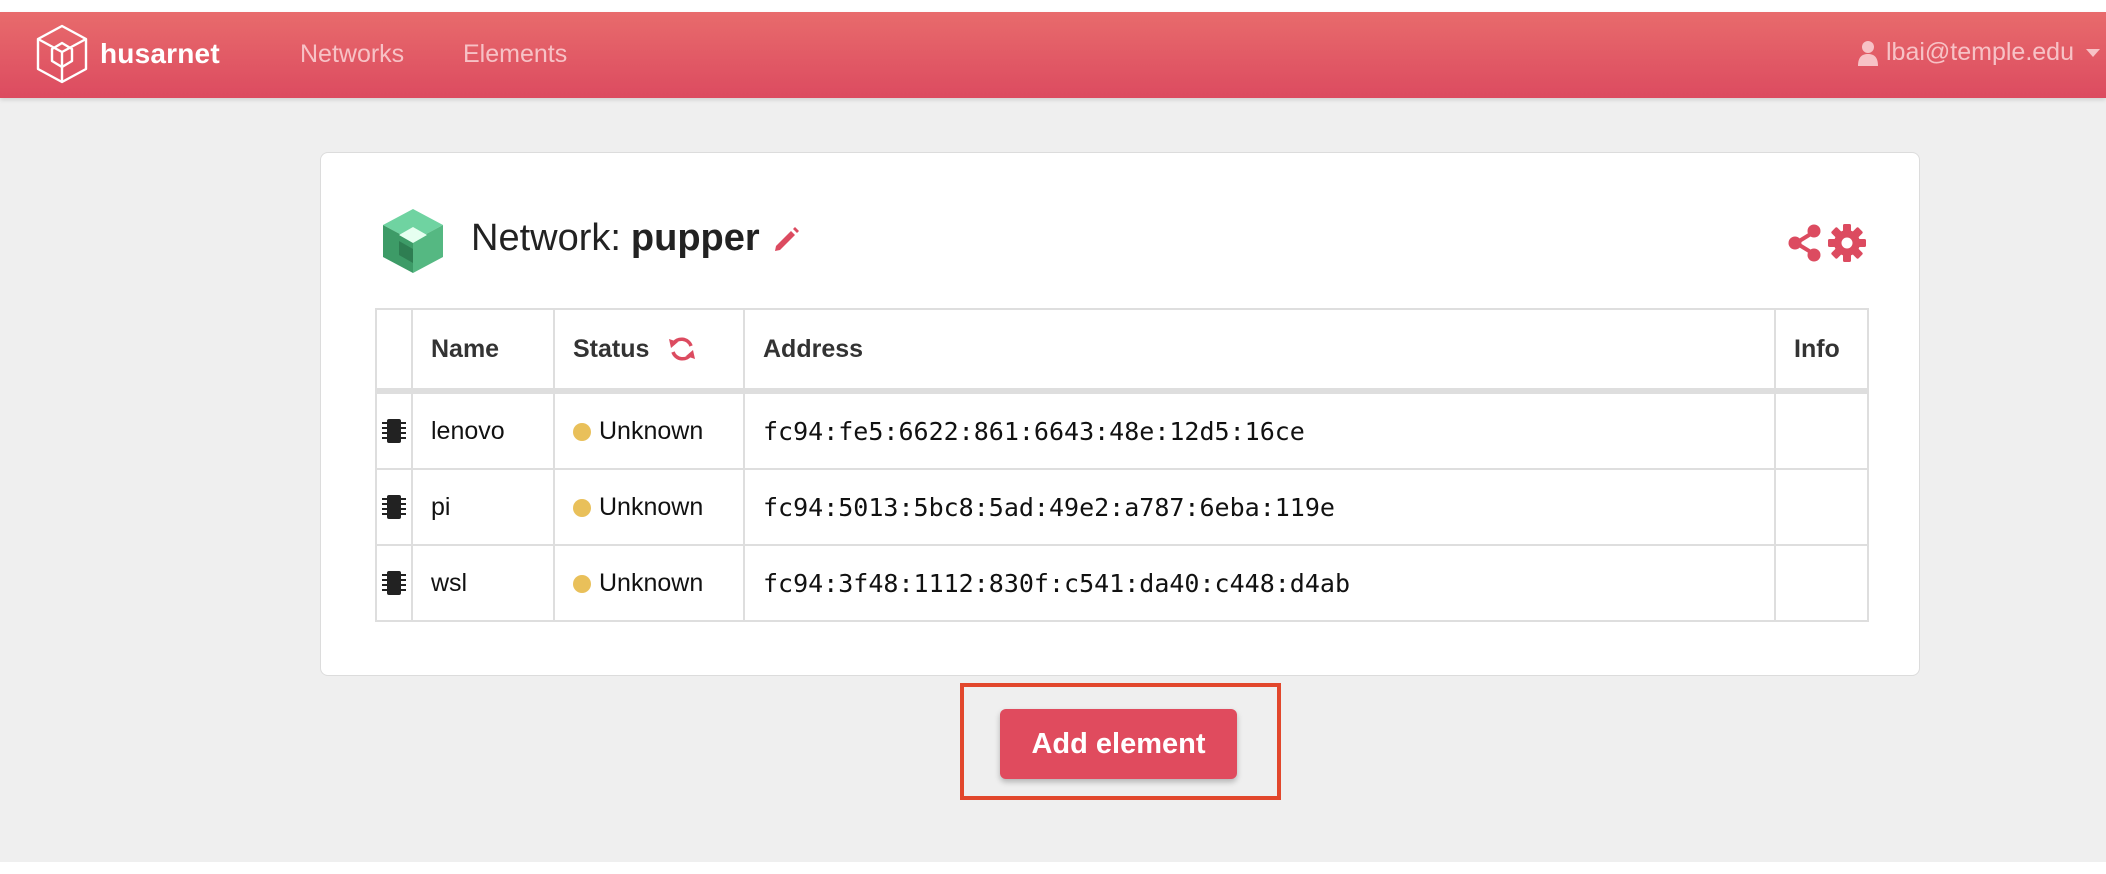 The height and width of the screenshot is (874, 2106). I want to click on user-email: lbai@temple.edu, so click(1980, 52).